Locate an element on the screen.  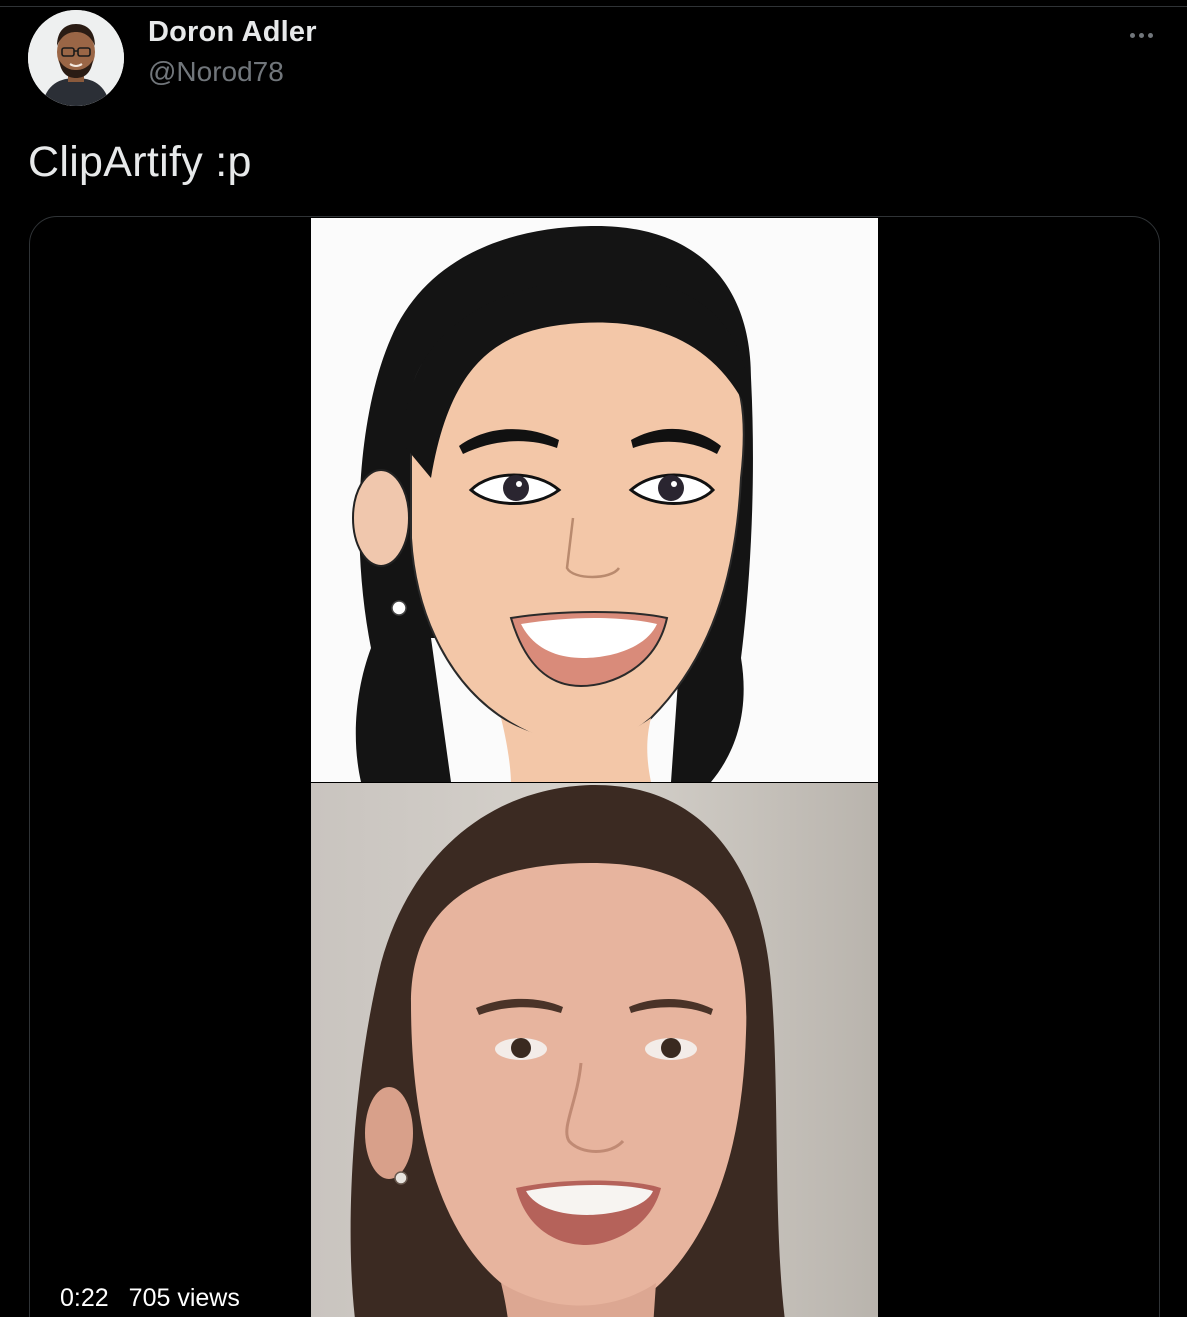
more-options-button is located at coordinates (1141, 35).